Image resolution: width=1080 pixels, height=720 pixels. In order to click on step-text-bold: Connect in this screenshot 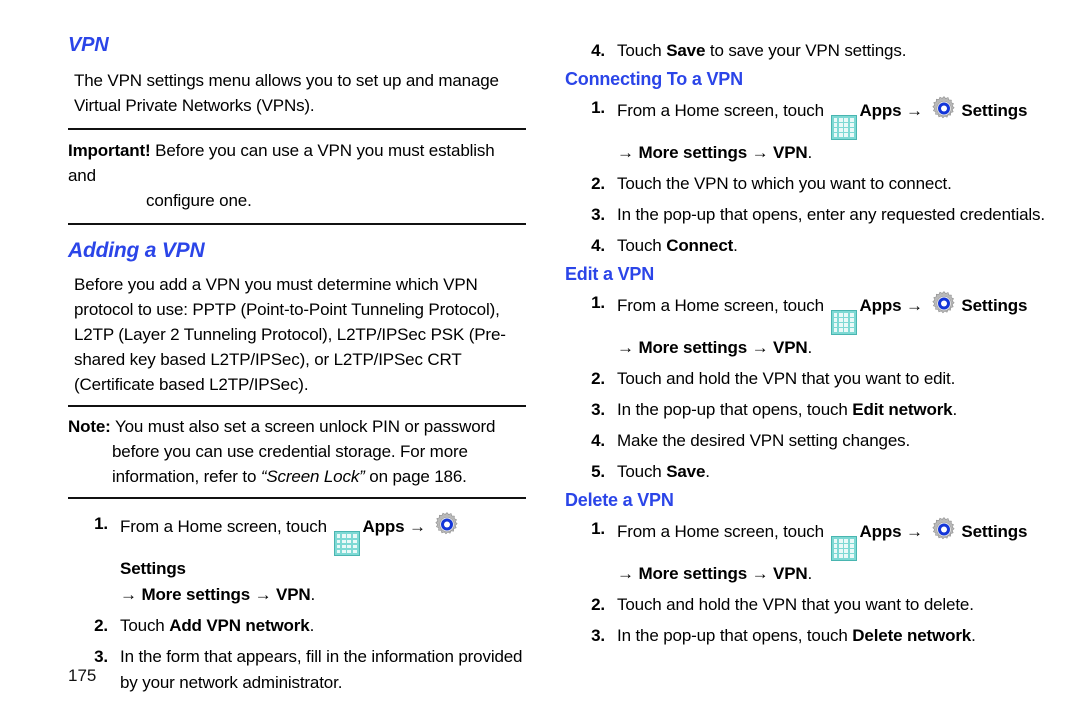, I will do `click(700, 245)`.